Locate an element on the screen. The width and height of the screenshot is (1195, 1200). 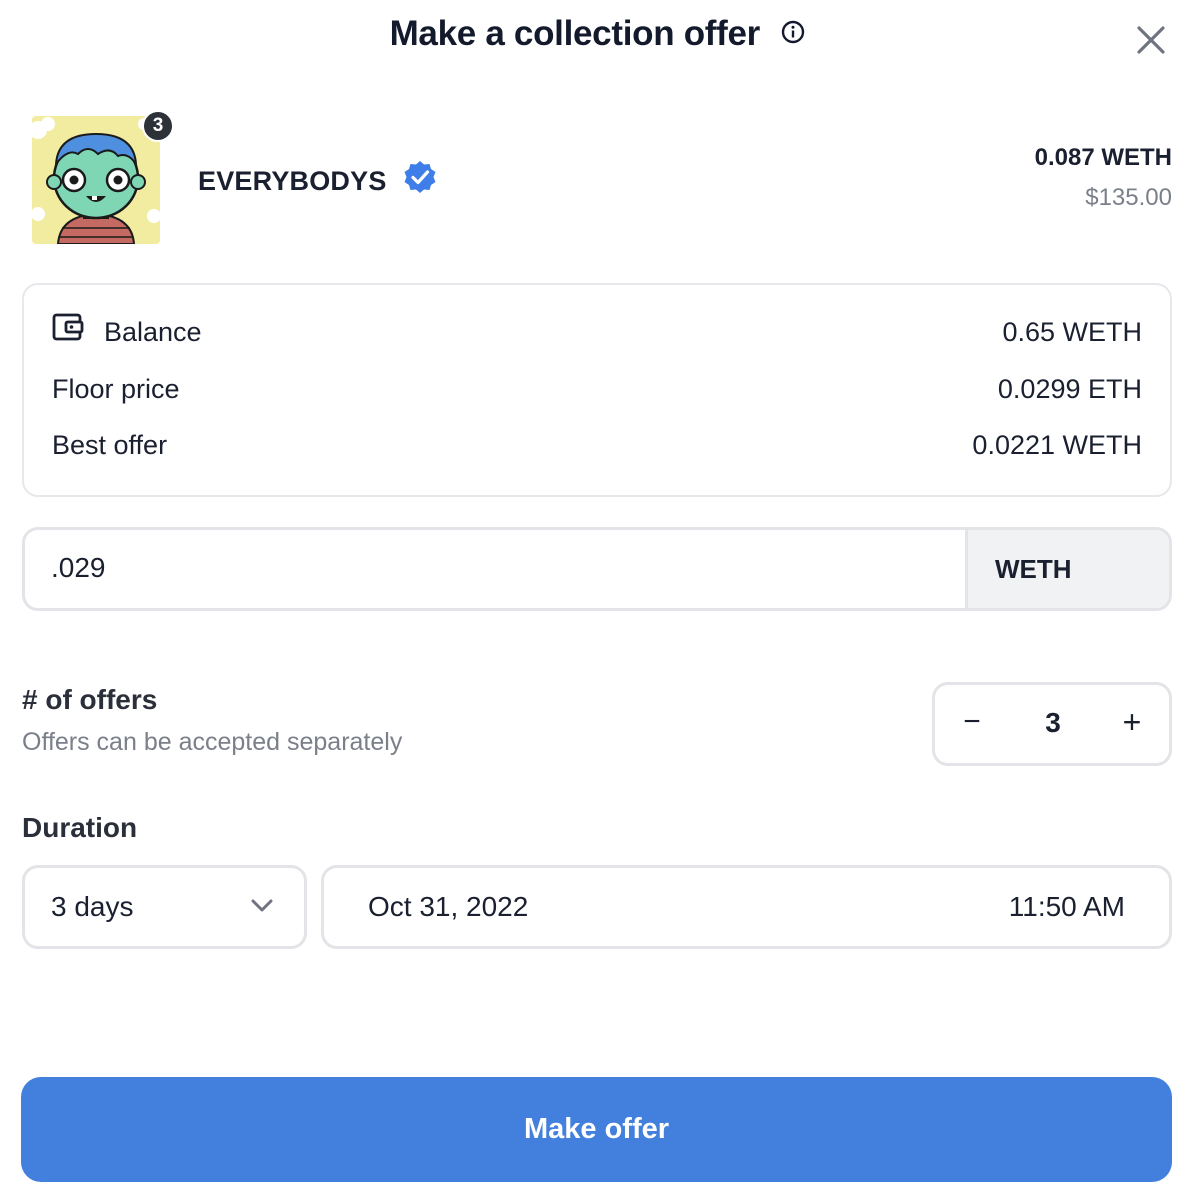
offer-price-value: .029 is located at coordinates (78, 568).